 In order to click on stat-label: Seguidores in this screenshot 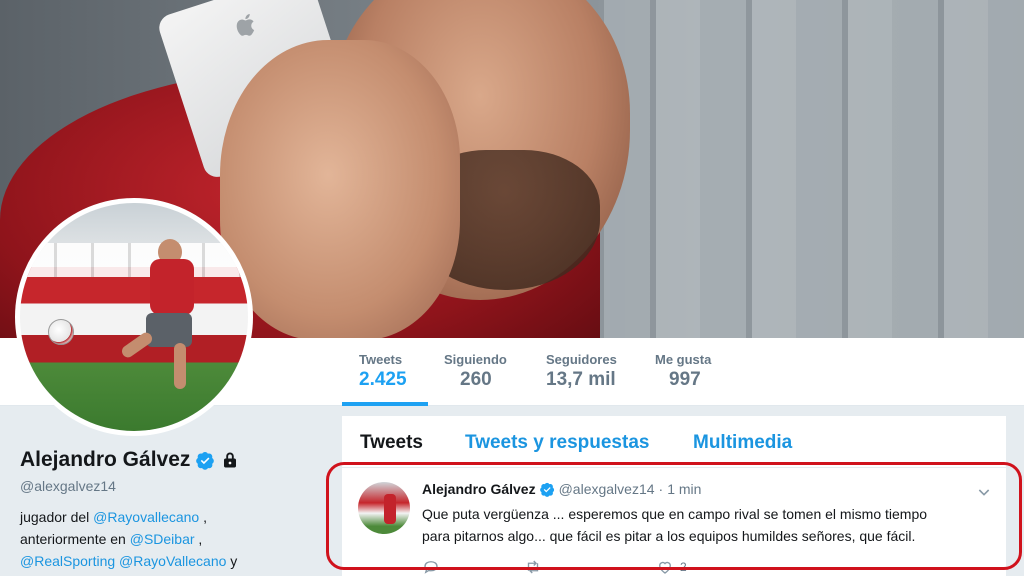, I will do `click(581, 359)`.